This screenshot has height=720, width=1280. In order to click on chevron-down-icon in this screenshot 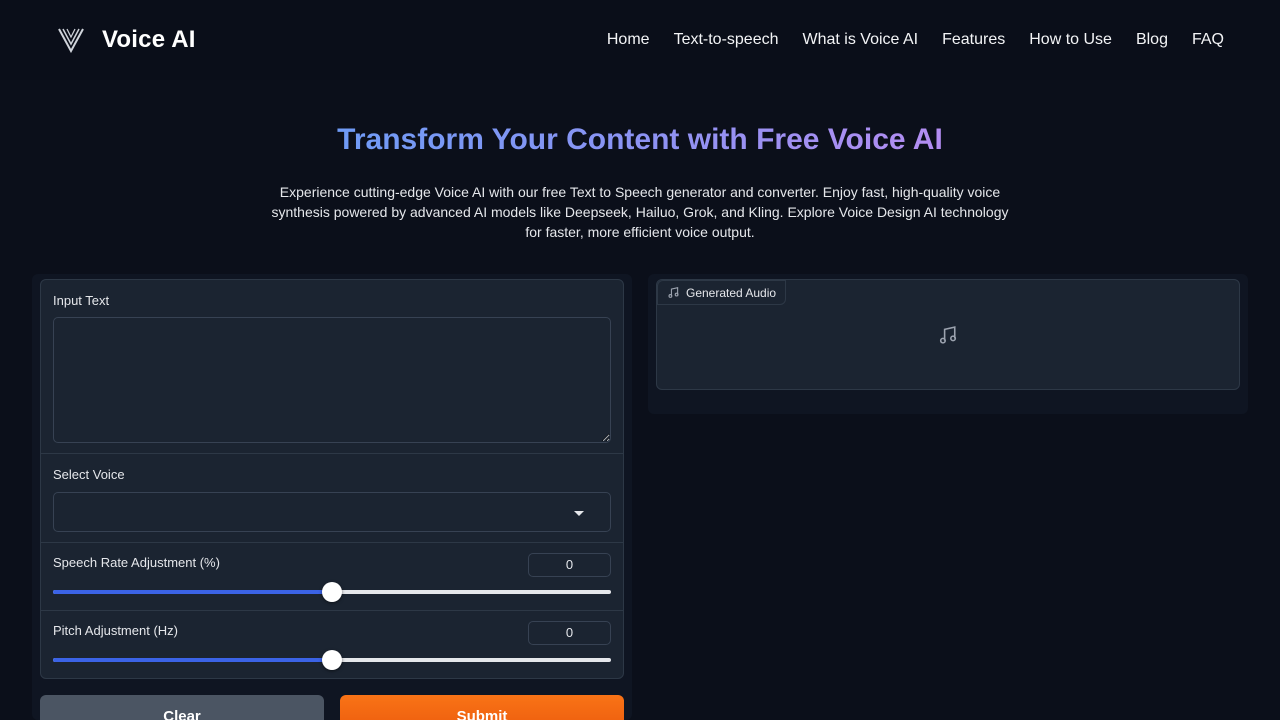, I will do `click(579, 513)`.